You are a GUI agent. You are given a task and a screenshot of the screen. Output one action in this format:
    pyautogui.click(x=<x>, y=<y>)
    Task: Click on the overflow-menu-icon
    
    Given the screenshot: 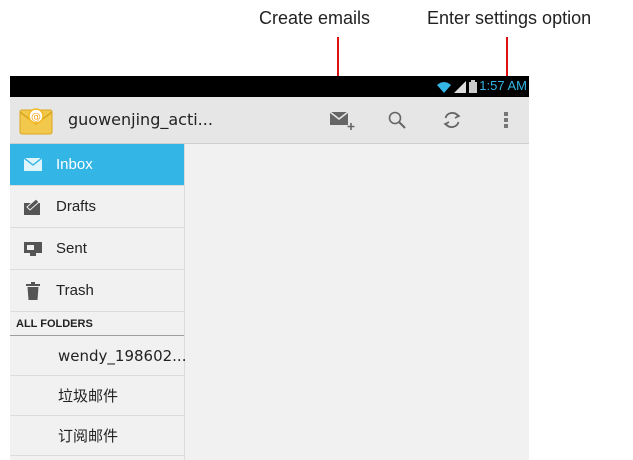 What is the action you would take?
    pyautogui.click(x=506, y=120)
    